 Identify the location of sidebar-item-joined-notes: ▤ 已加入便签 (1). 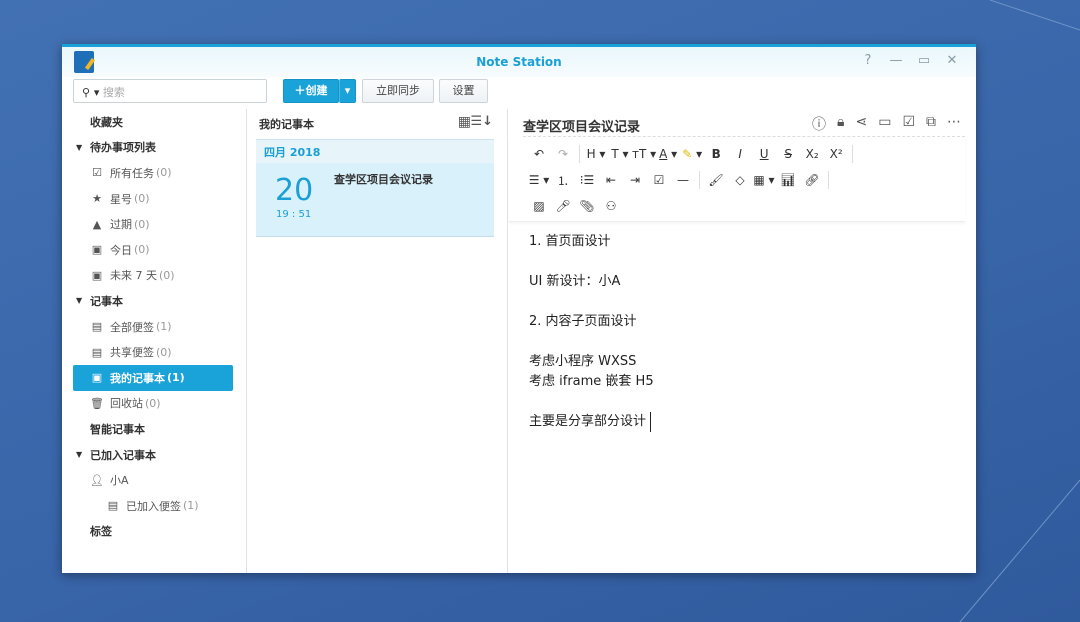
(154, 506).